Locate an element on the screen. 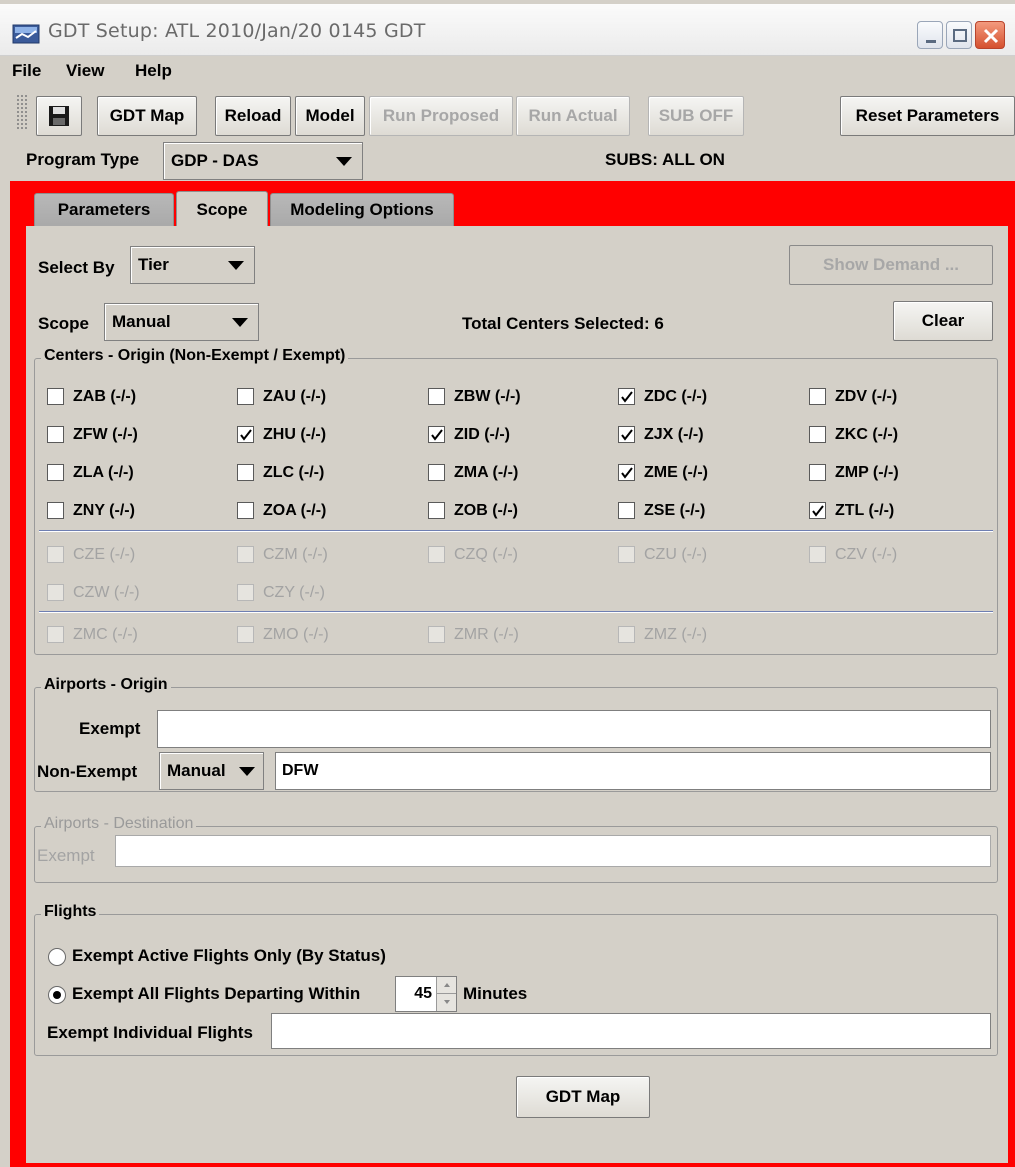 Image resolution: width=1015 pixels, height=1167 pixels. select-by-dropdown: Tier is located at coordinates (192, 265).